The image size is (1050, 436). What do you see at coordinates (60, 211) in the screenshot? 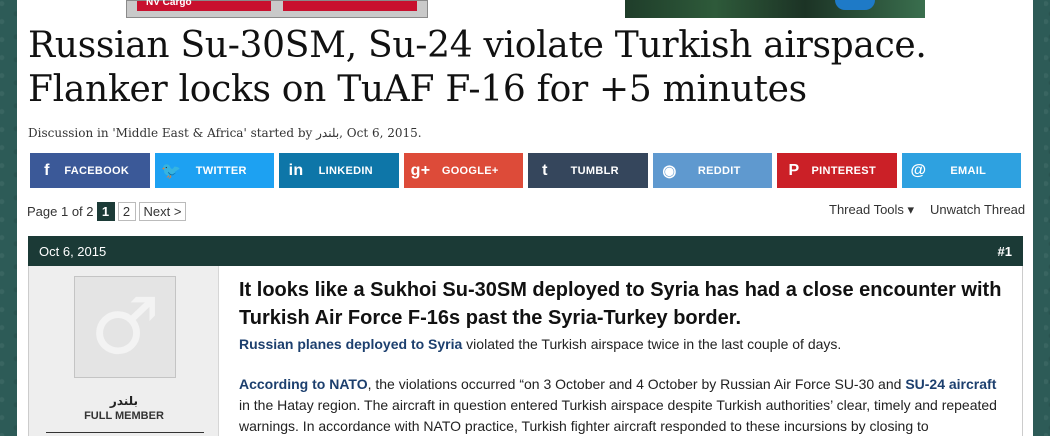
I see `page-label: Page 1 of 2` at bounding box center [60, 211].